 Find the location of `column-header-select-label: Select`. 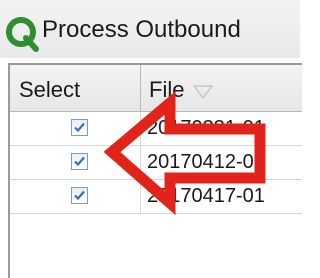

column-header-select-label: Select is located at coordinates (50, 89).